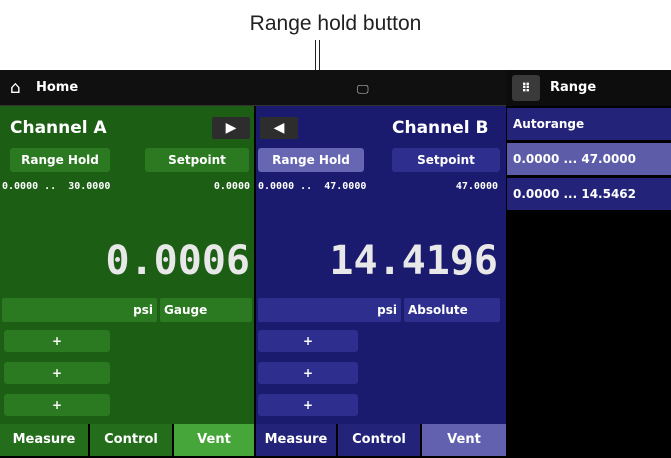  Describe the element at coordinates (573, 87) in the screenshot. I see `range-title: Range` at that location.